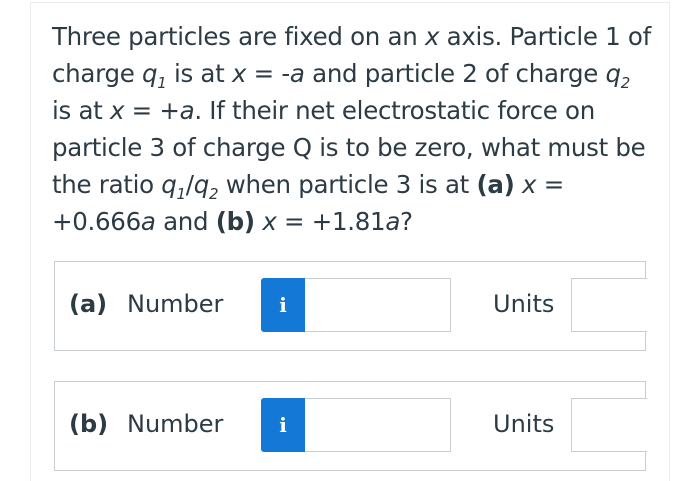  I want to click on number-input-a, so click(378, 305).